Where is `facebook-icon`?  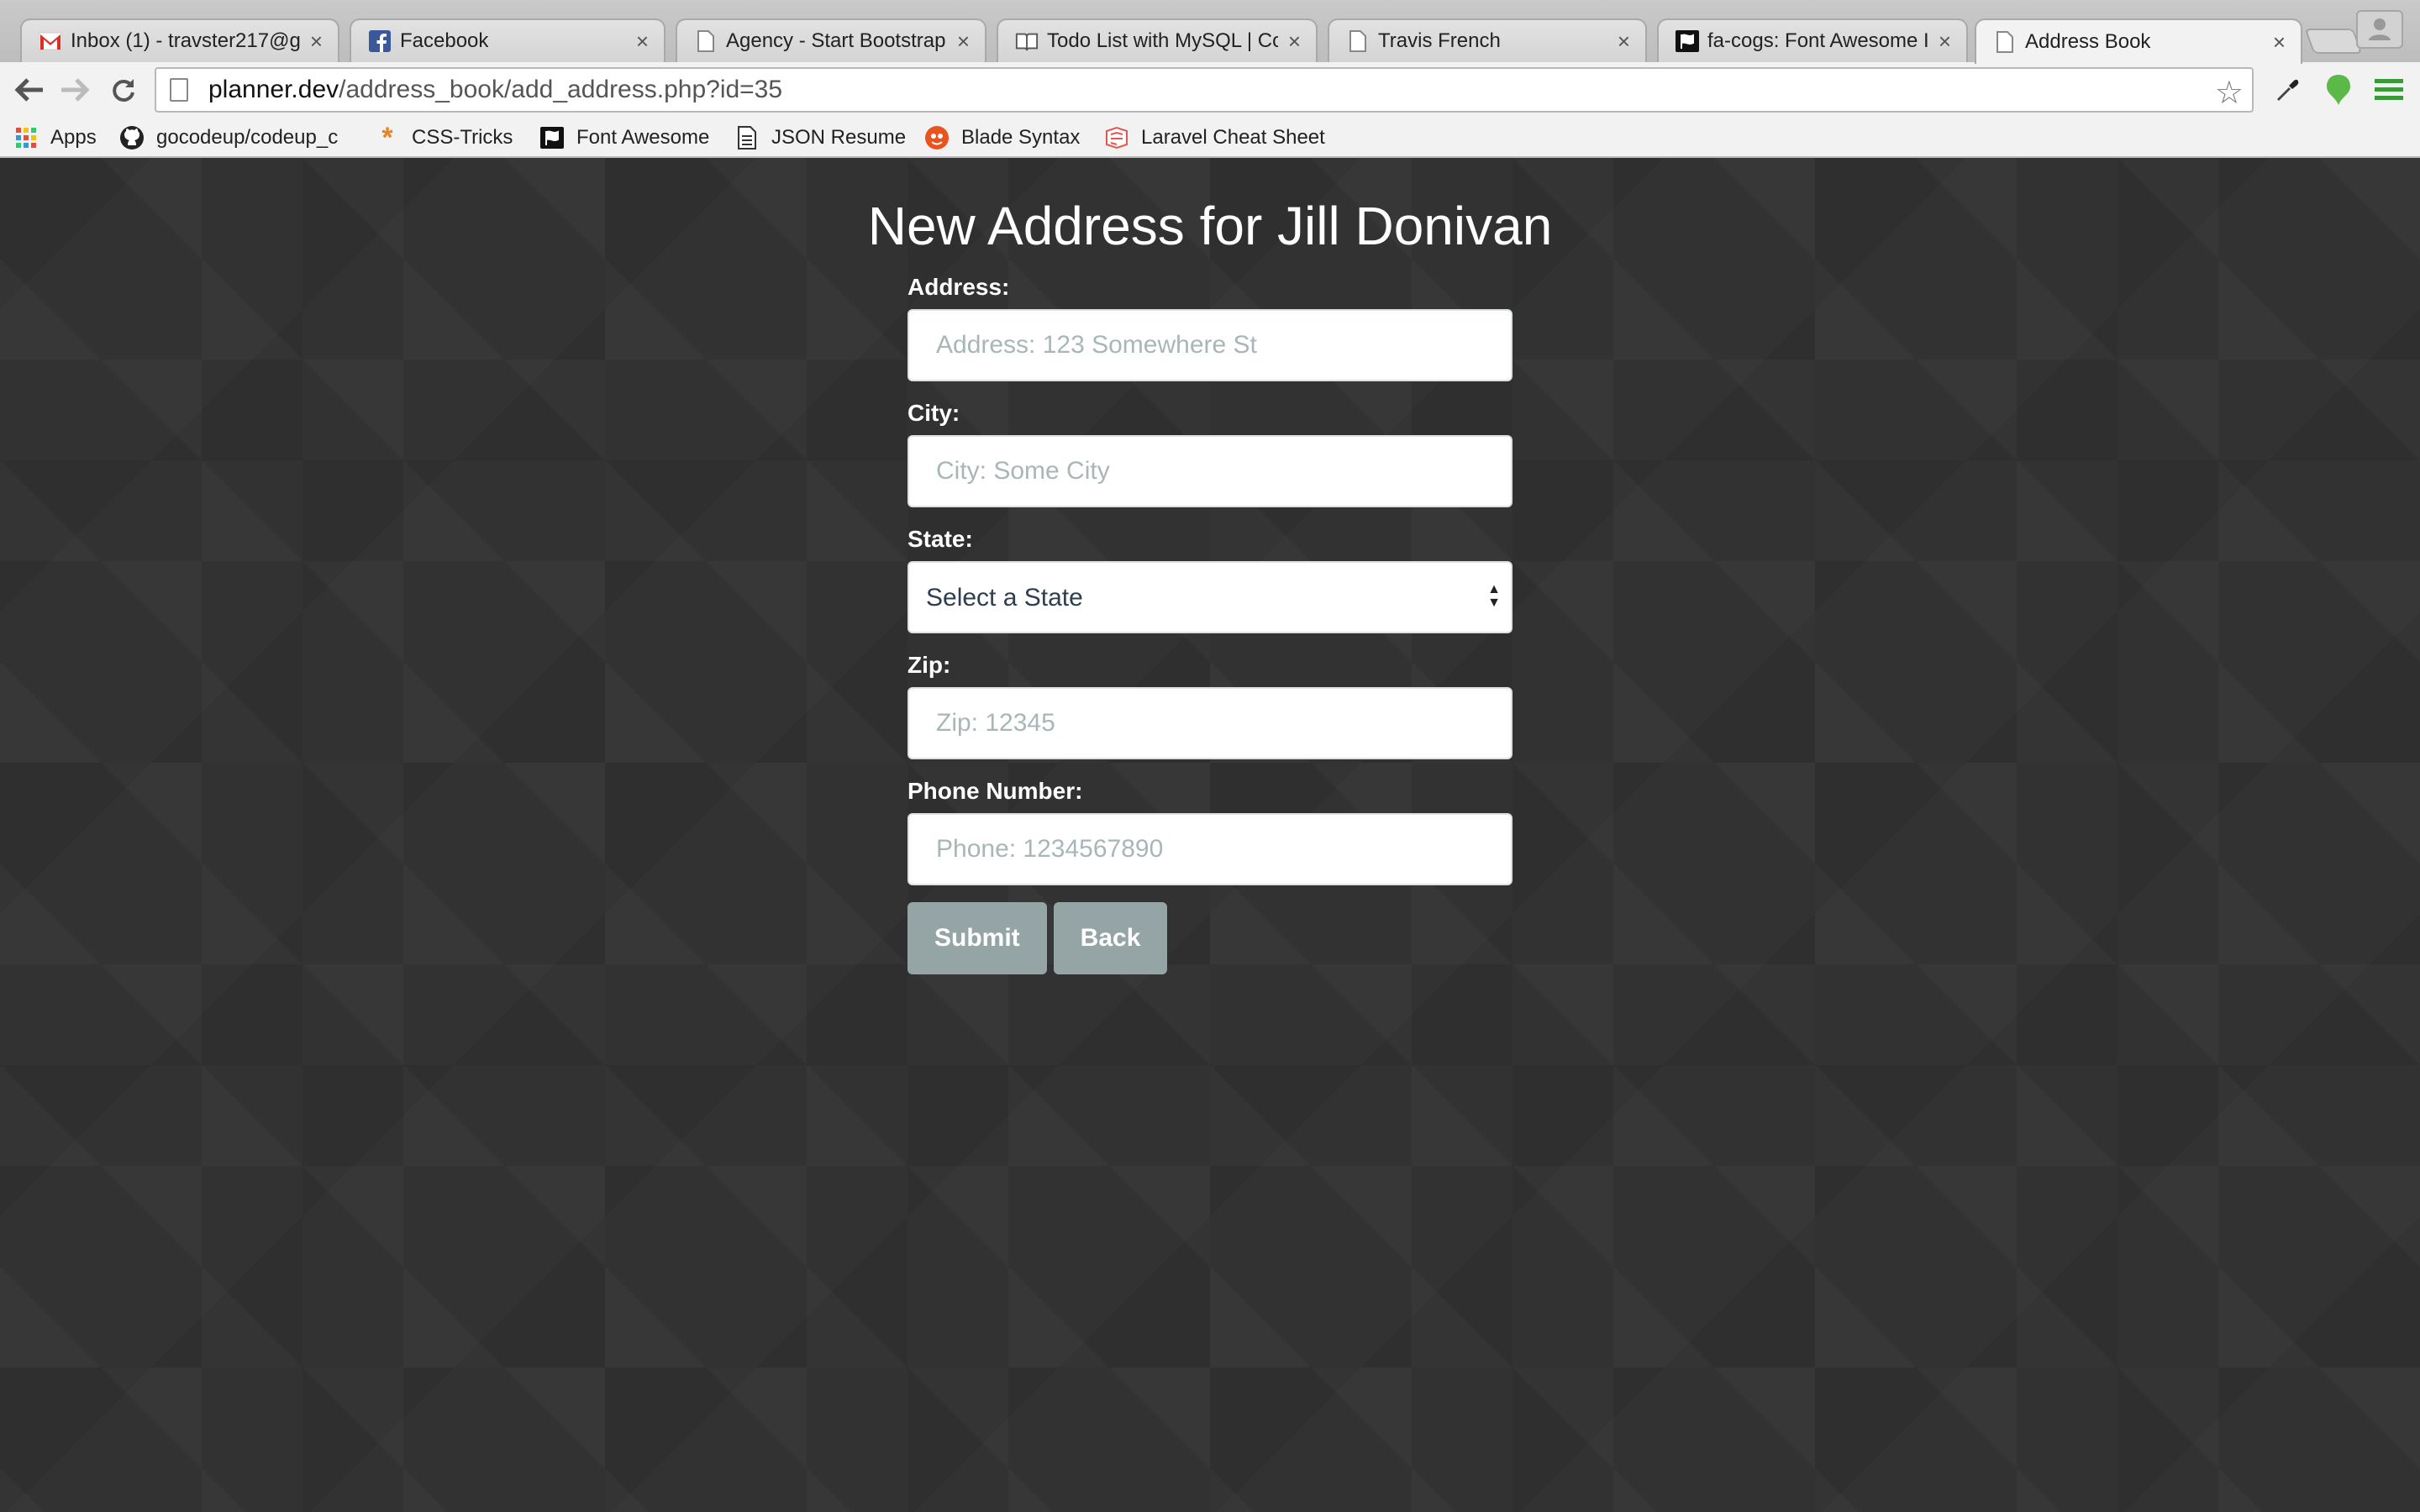
facebook-icon is located at coordinates (380, 41).